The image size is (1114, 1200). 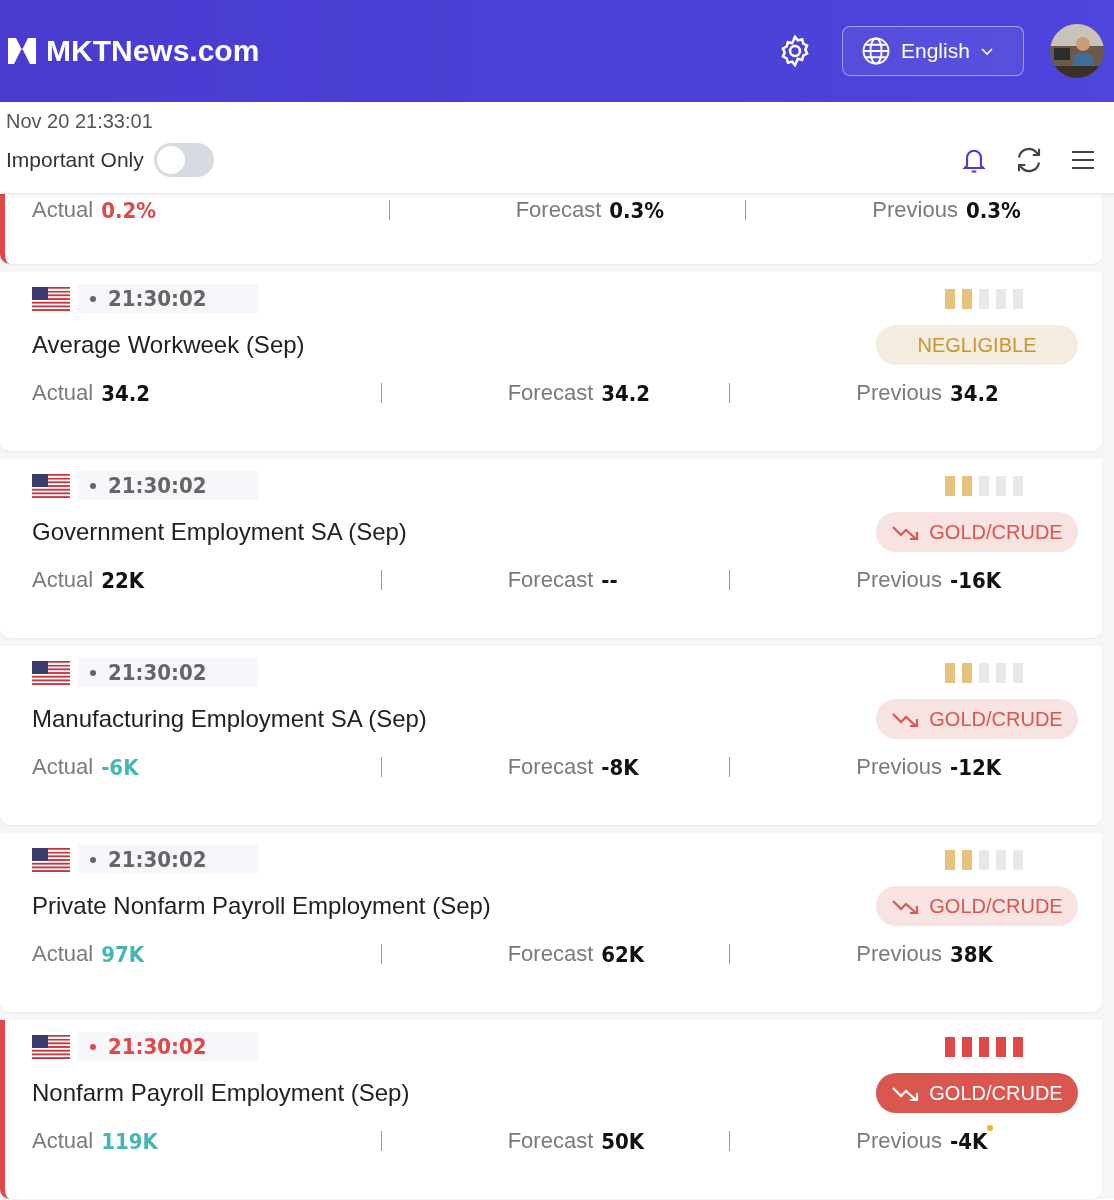 What do you see at coordinates (229, 719) in the screenshot?
I see `event-title: Manufacturing Employment SA (Sep)` at bounding box center [229, 719].